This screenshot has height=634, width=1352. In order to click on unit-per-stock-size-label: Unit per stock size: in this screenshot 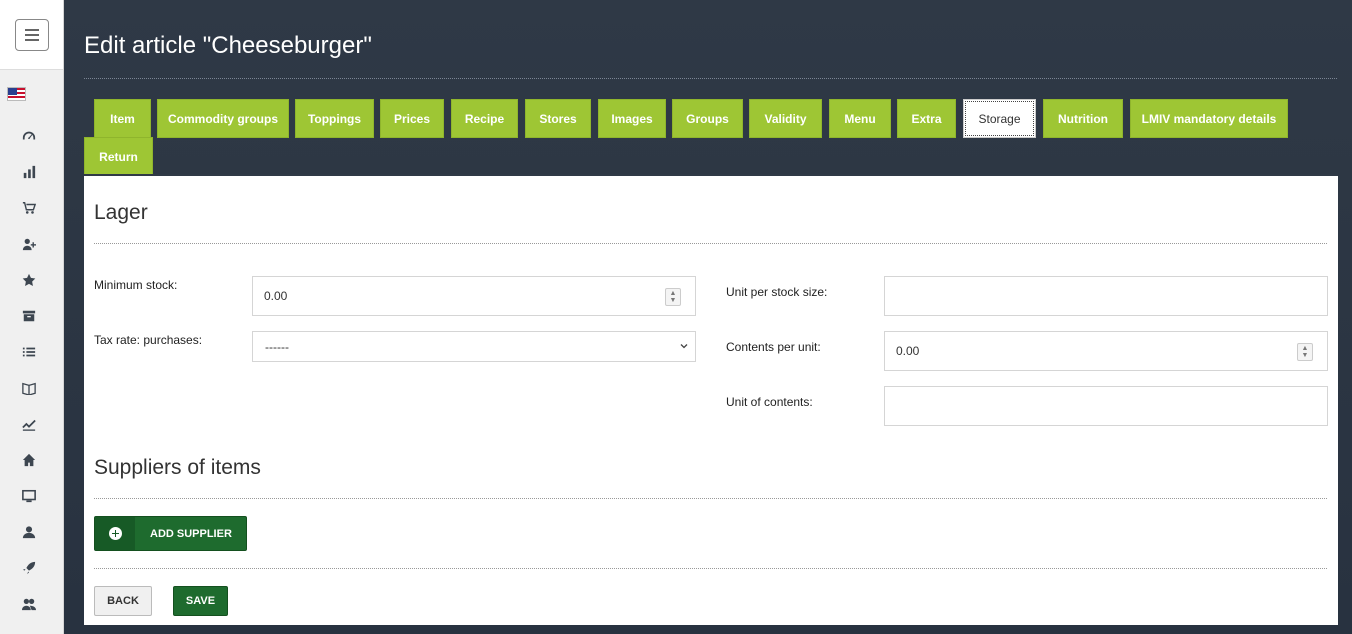, I will do `click(777, 292)`.